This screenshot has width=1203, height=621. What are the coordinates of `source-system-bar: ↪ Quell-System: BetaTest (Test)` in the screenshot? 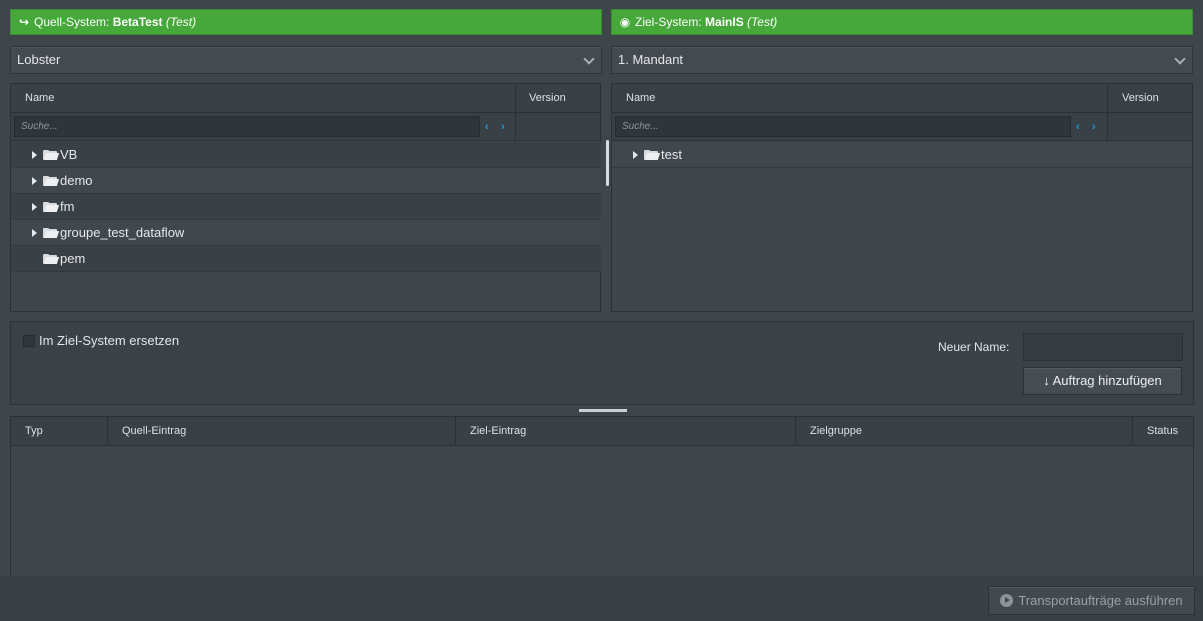 It's located at (306, 22).